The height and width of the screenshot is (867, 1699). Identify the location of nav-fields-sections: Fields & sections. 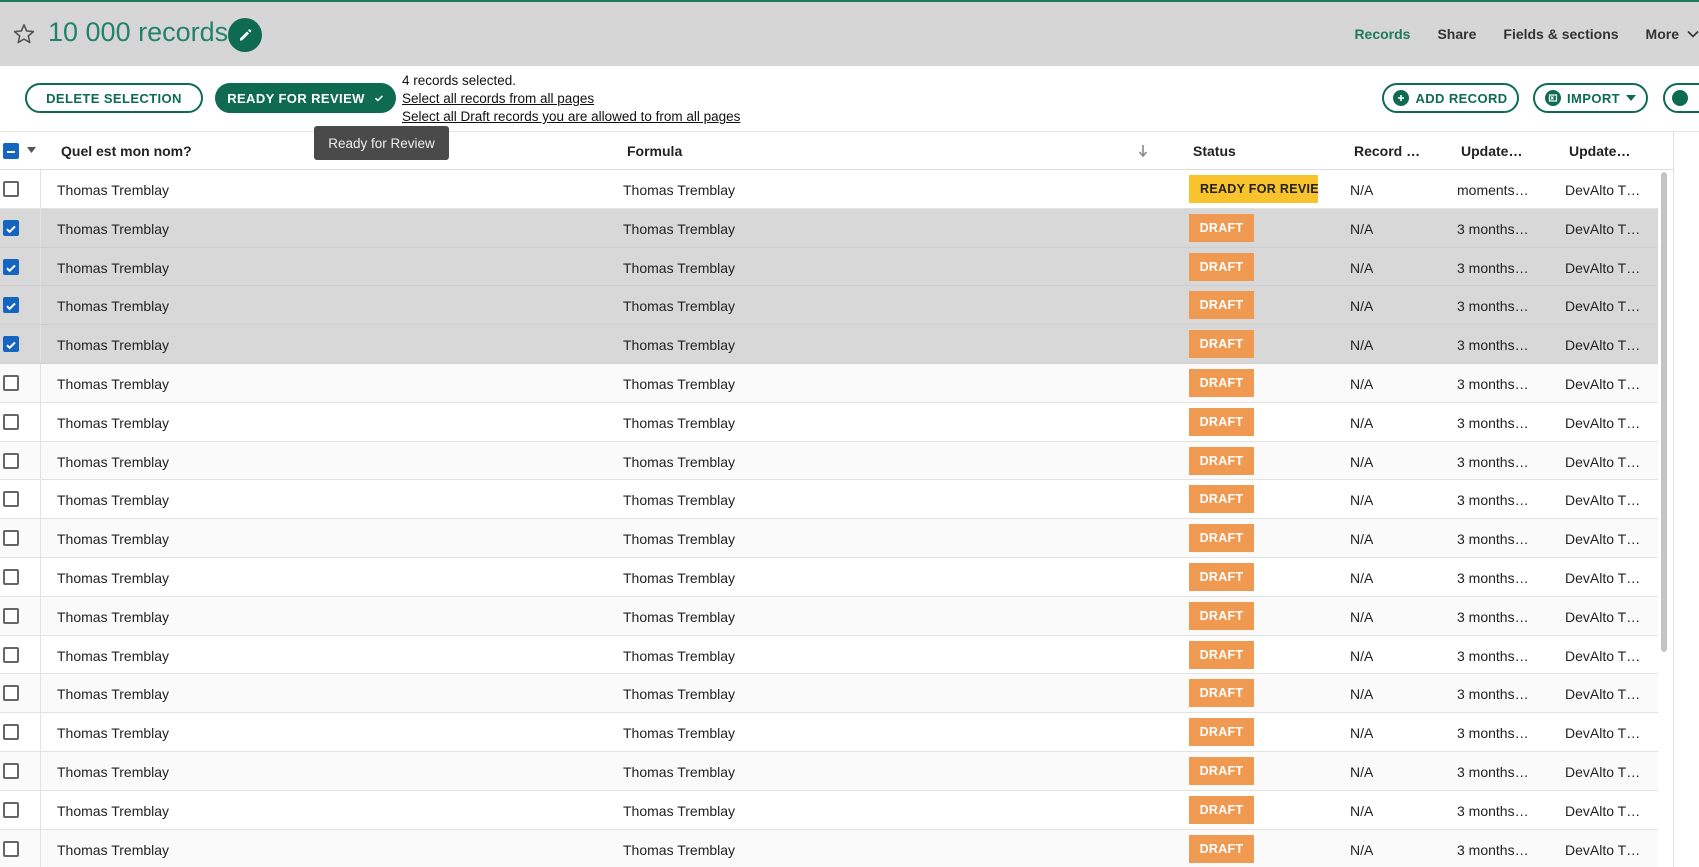
(1560, 34).